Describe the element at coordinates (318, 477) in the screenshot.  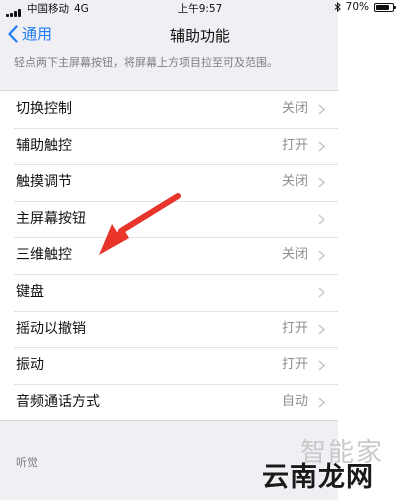
I see `watermark-bottom: 云南龙网` at that location.